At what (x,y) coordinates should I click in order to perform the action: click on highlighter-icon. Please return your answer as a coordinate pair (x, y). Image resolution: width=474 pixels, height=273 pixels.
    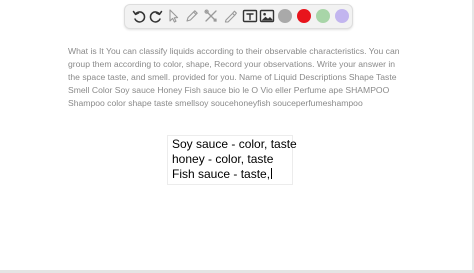
    Looking at the image, I should click on (230, 16).